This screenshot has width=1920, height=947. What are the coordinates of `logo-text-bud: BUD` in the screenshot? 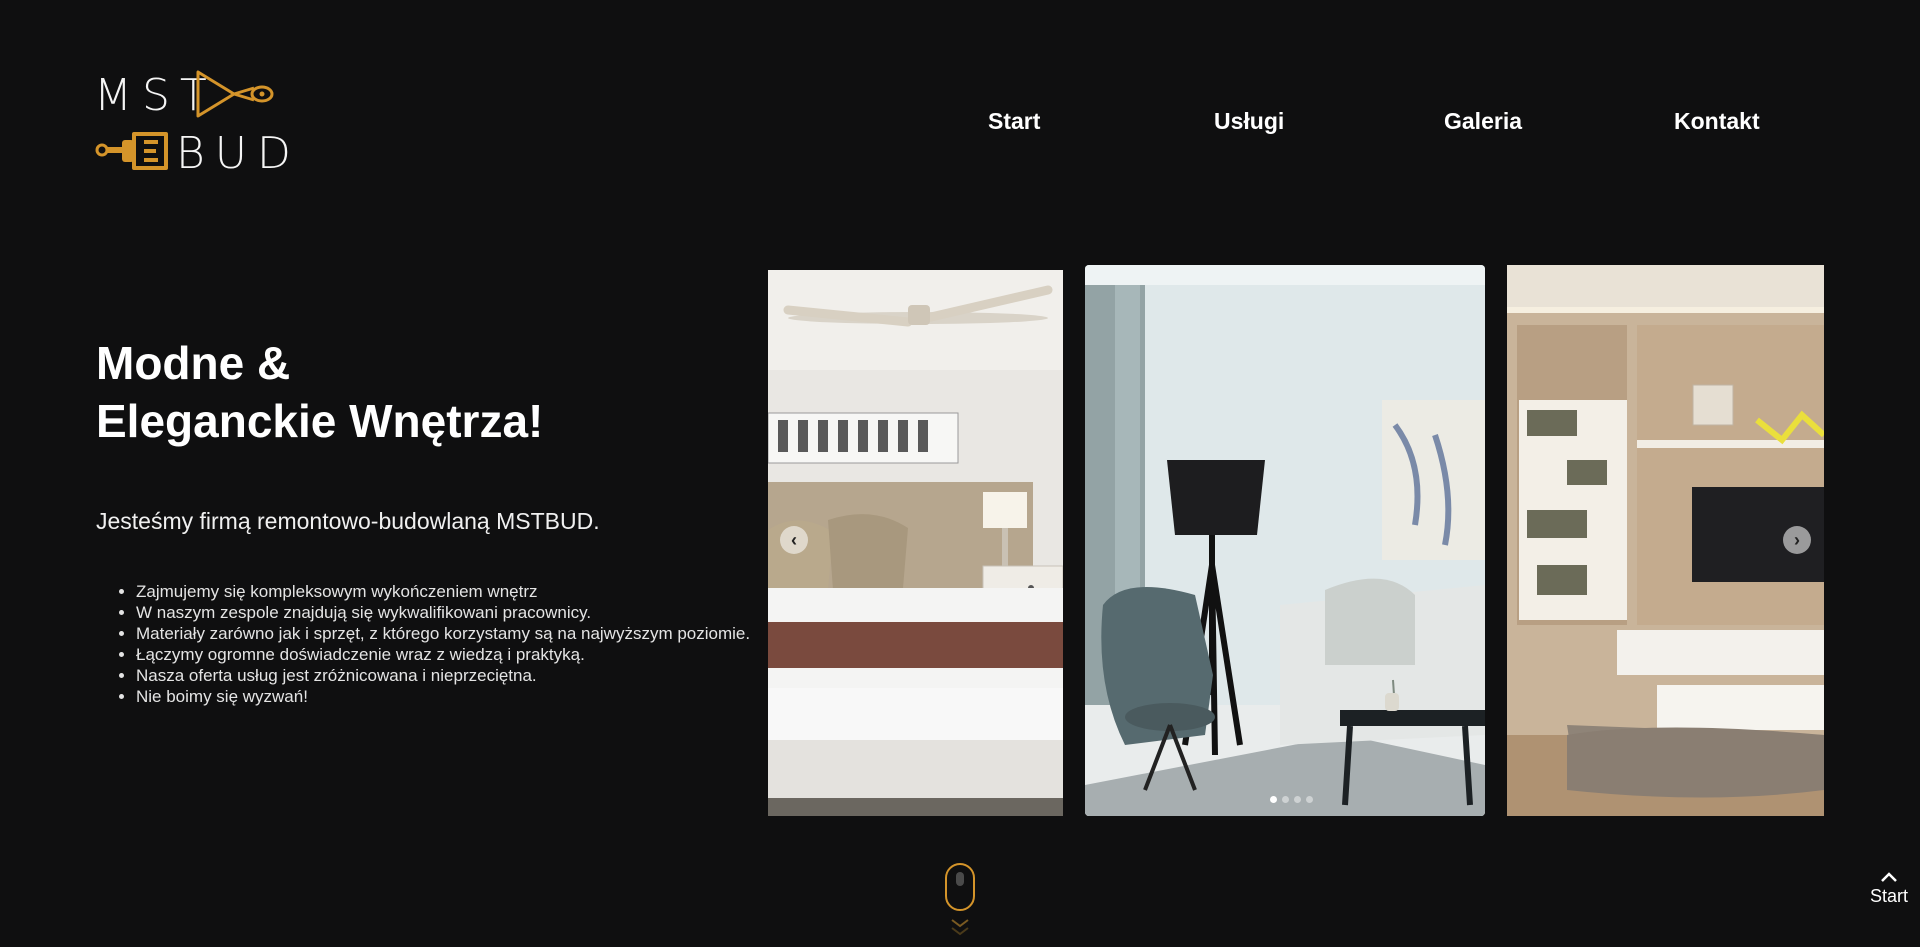 It's located at (238, 153).